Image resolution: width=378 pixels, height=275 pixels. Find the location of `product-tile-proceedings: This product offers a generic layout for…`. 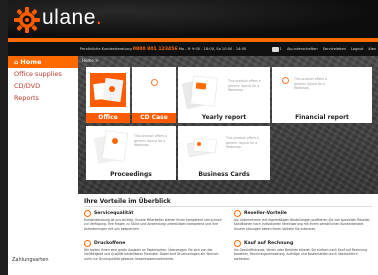

product-tile-proceedings: This product offers a generic layout for… is located at coordinates (131, 153).